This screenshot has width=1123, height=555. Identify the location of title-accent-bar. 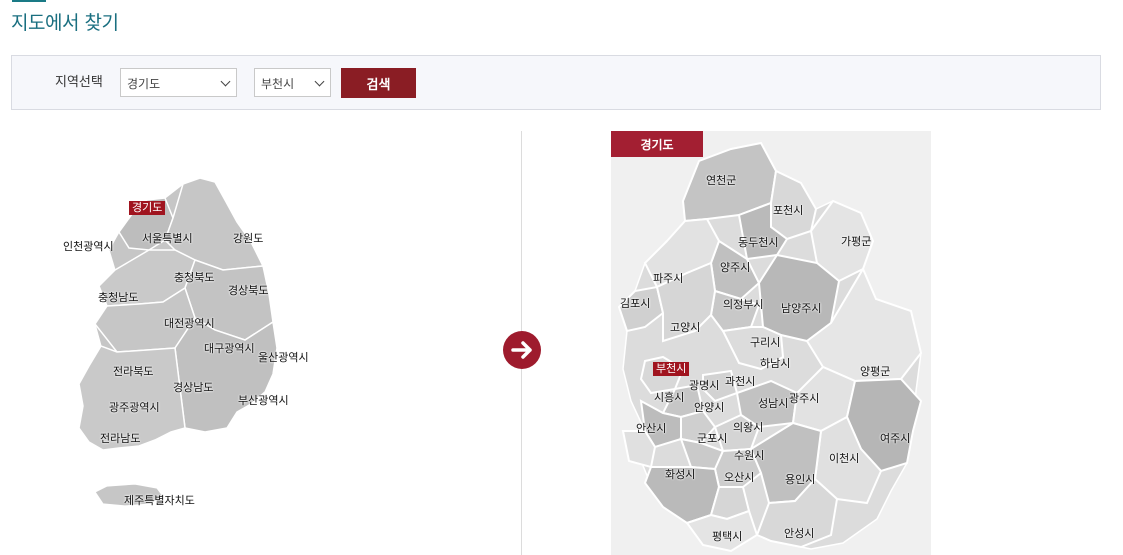
(29, 1).